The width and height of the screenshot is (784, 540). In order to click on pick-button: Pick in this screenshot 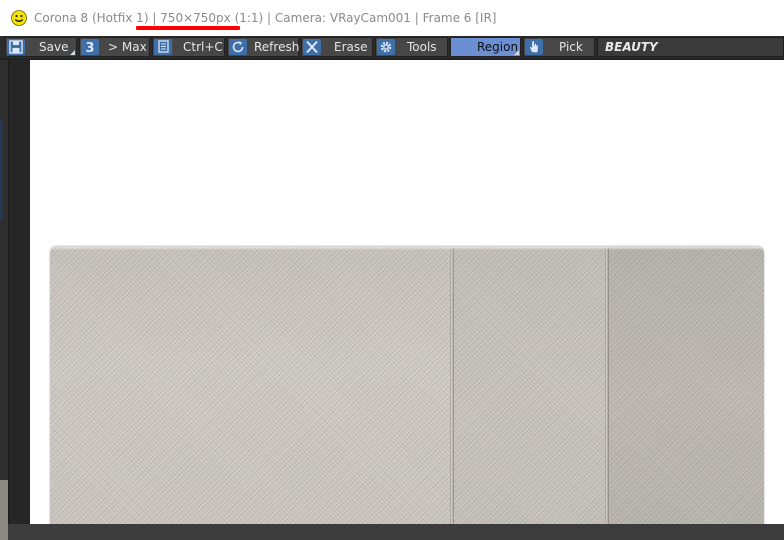, I will do `click(559, 47)`.